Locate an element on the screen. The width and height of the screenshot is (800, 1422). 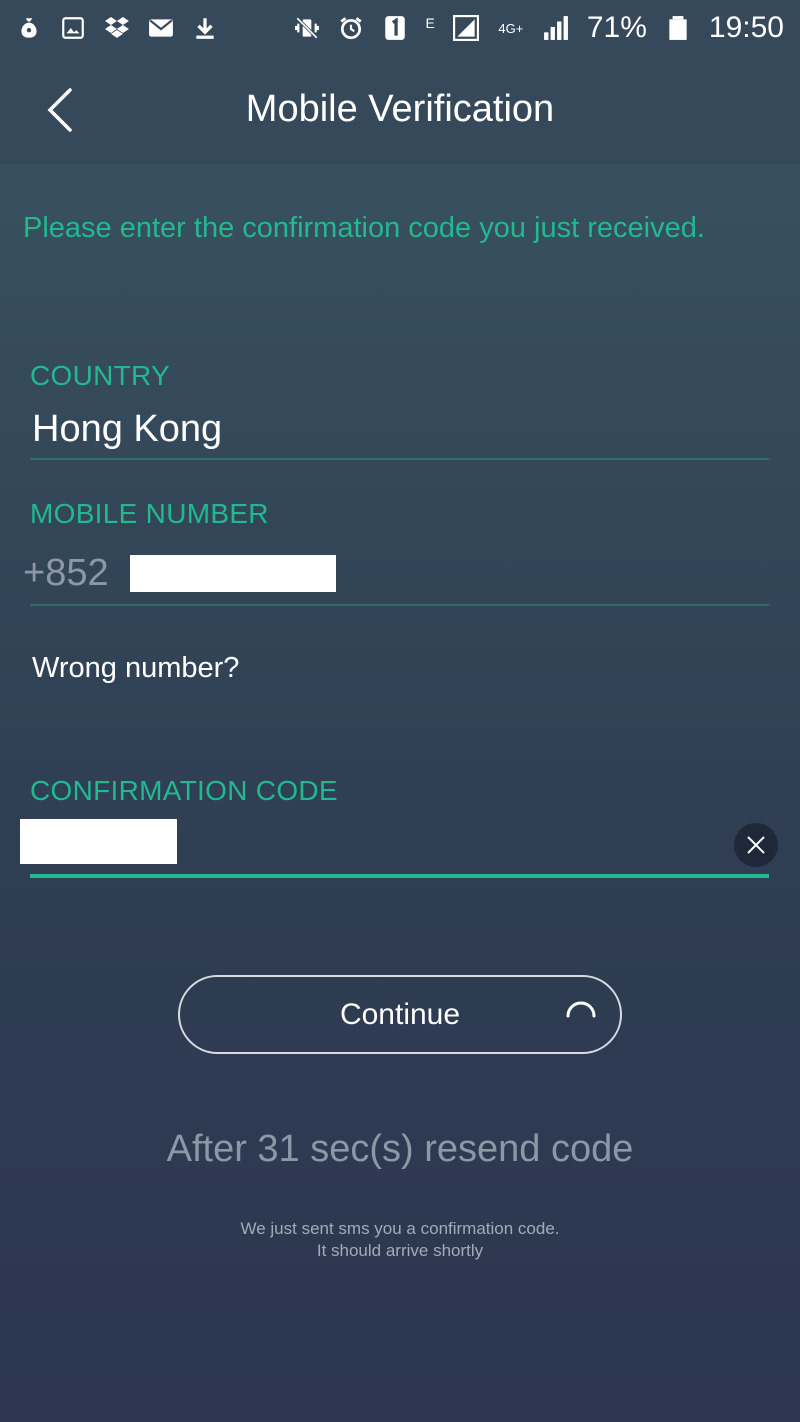
confirmation-code-input is located at coordinates (98, 841).